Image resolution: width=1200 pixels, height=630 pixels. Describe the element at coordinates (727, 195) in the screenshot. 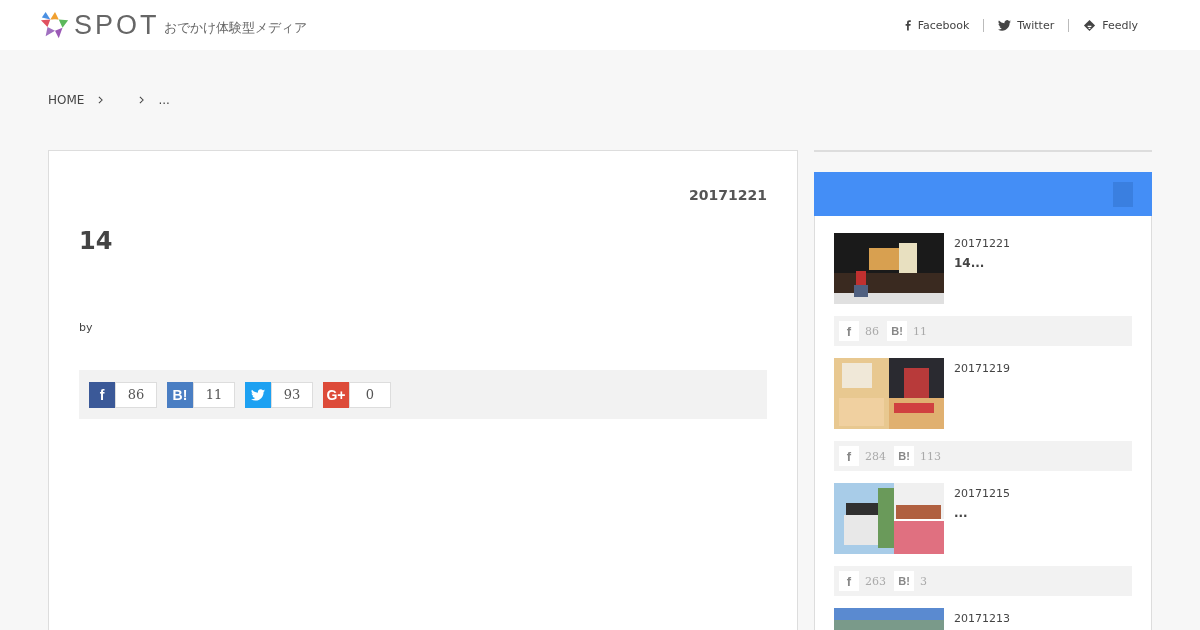

I see `article-date: 20171221` at that location.